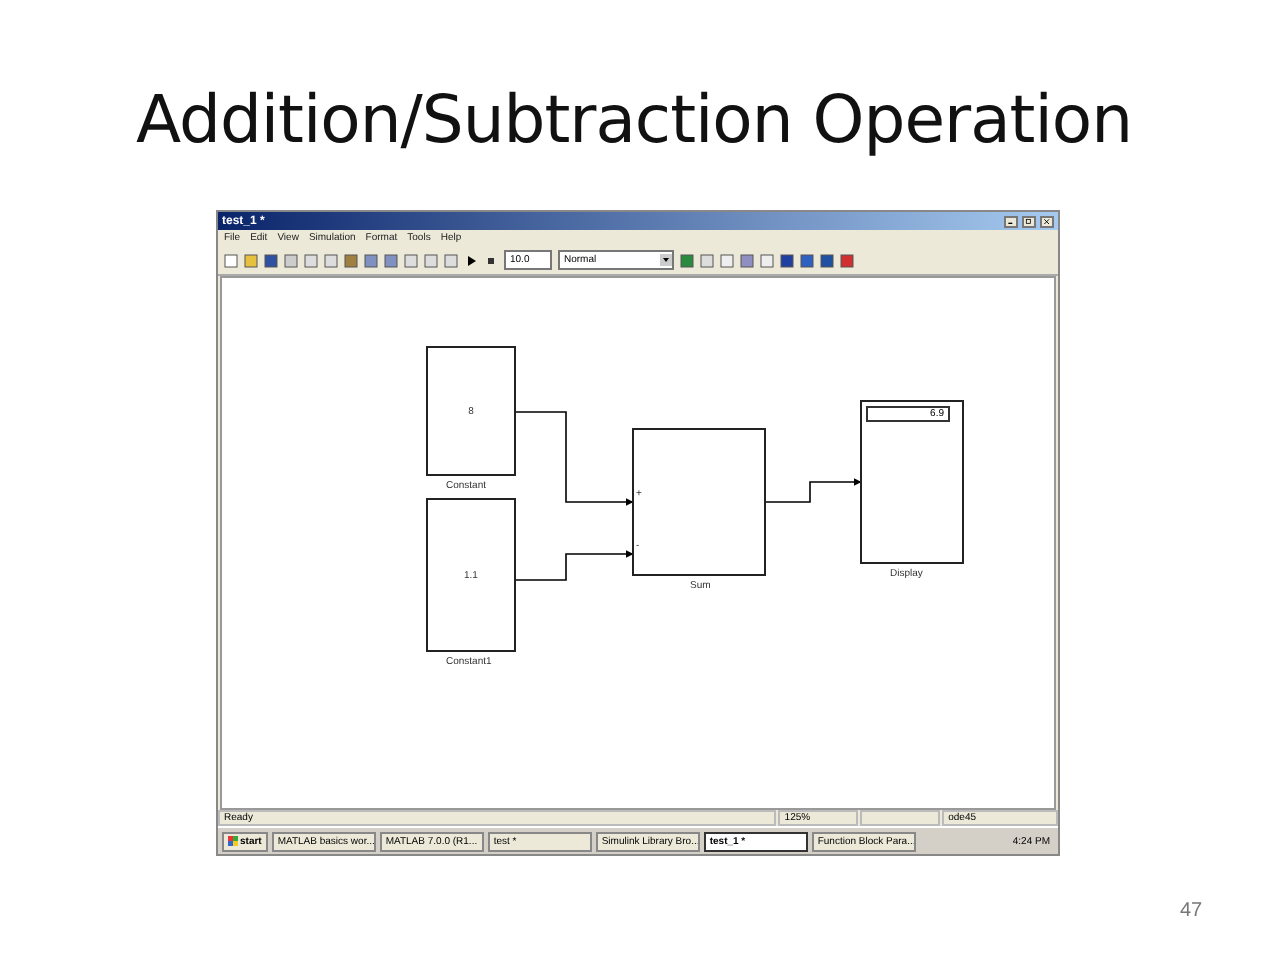  Describe the element at coordinates (900, 818) in the screenshot. I see `status-segment` at that location.